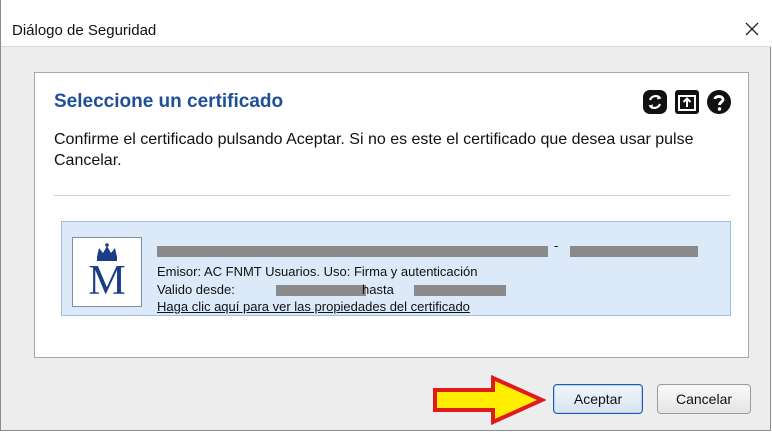 This screenshot has height=432, width=772. Describe the element at coordinates (598, 399) in the screenshot. I see `accept-button: Aceptar` at that location.